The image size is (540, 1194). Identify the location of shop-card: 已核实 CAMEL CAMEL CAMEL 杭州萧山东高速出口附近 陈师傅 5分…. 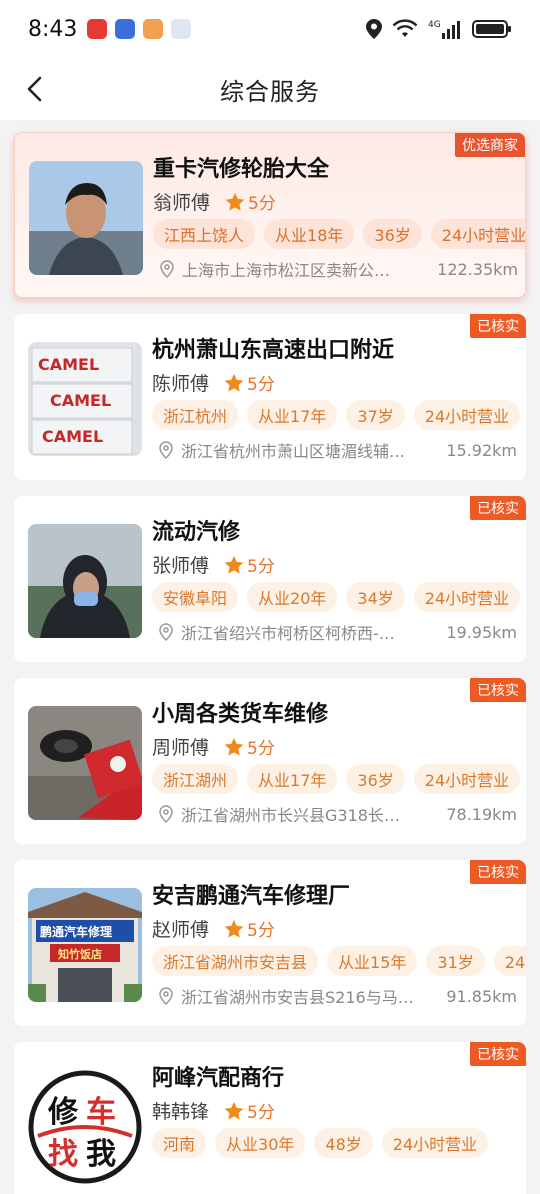
(270, 397).